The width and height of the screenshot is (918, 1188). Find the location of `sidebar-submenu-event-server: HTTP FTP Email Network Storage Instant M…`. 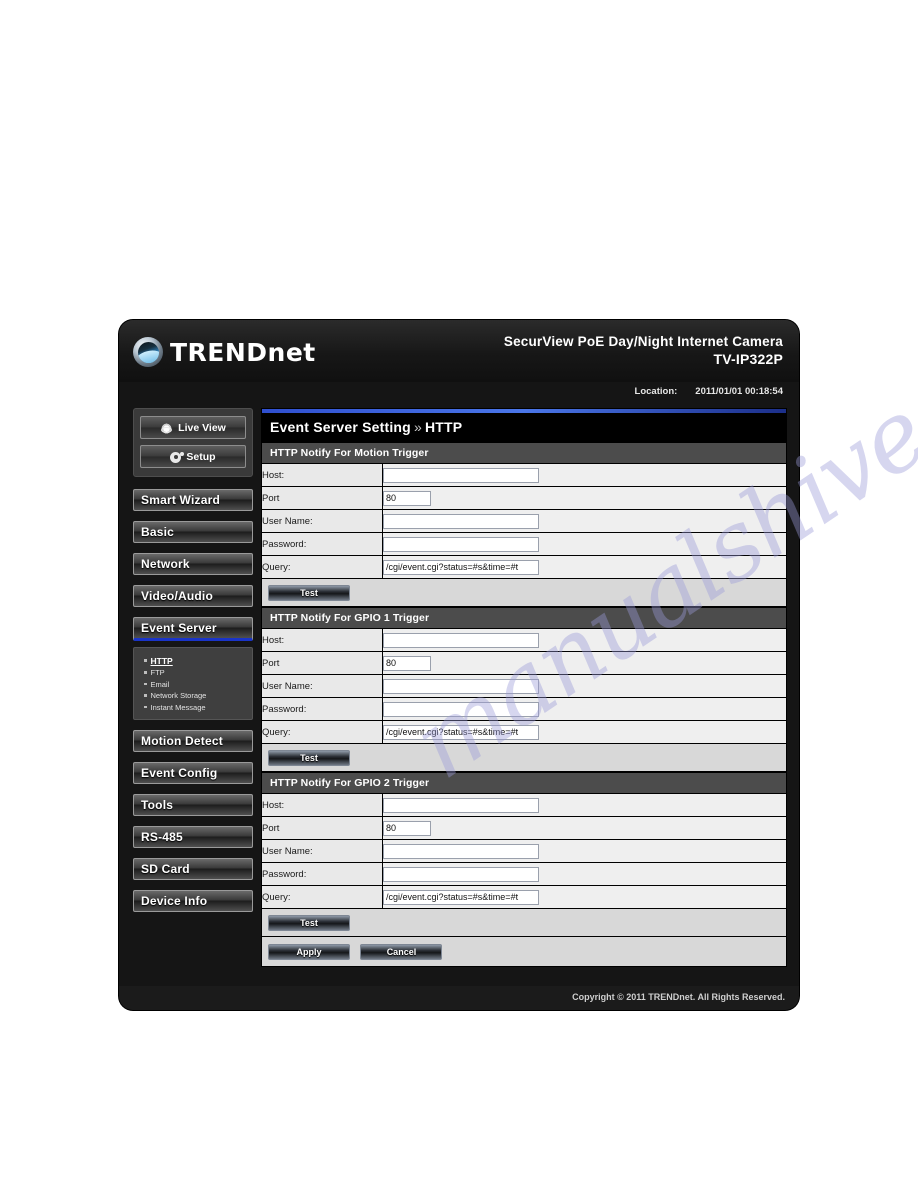

sidebar-submenu-event-server: HTTP FTP Email Network Storage Instant M… is located at coordinates (193, 683).